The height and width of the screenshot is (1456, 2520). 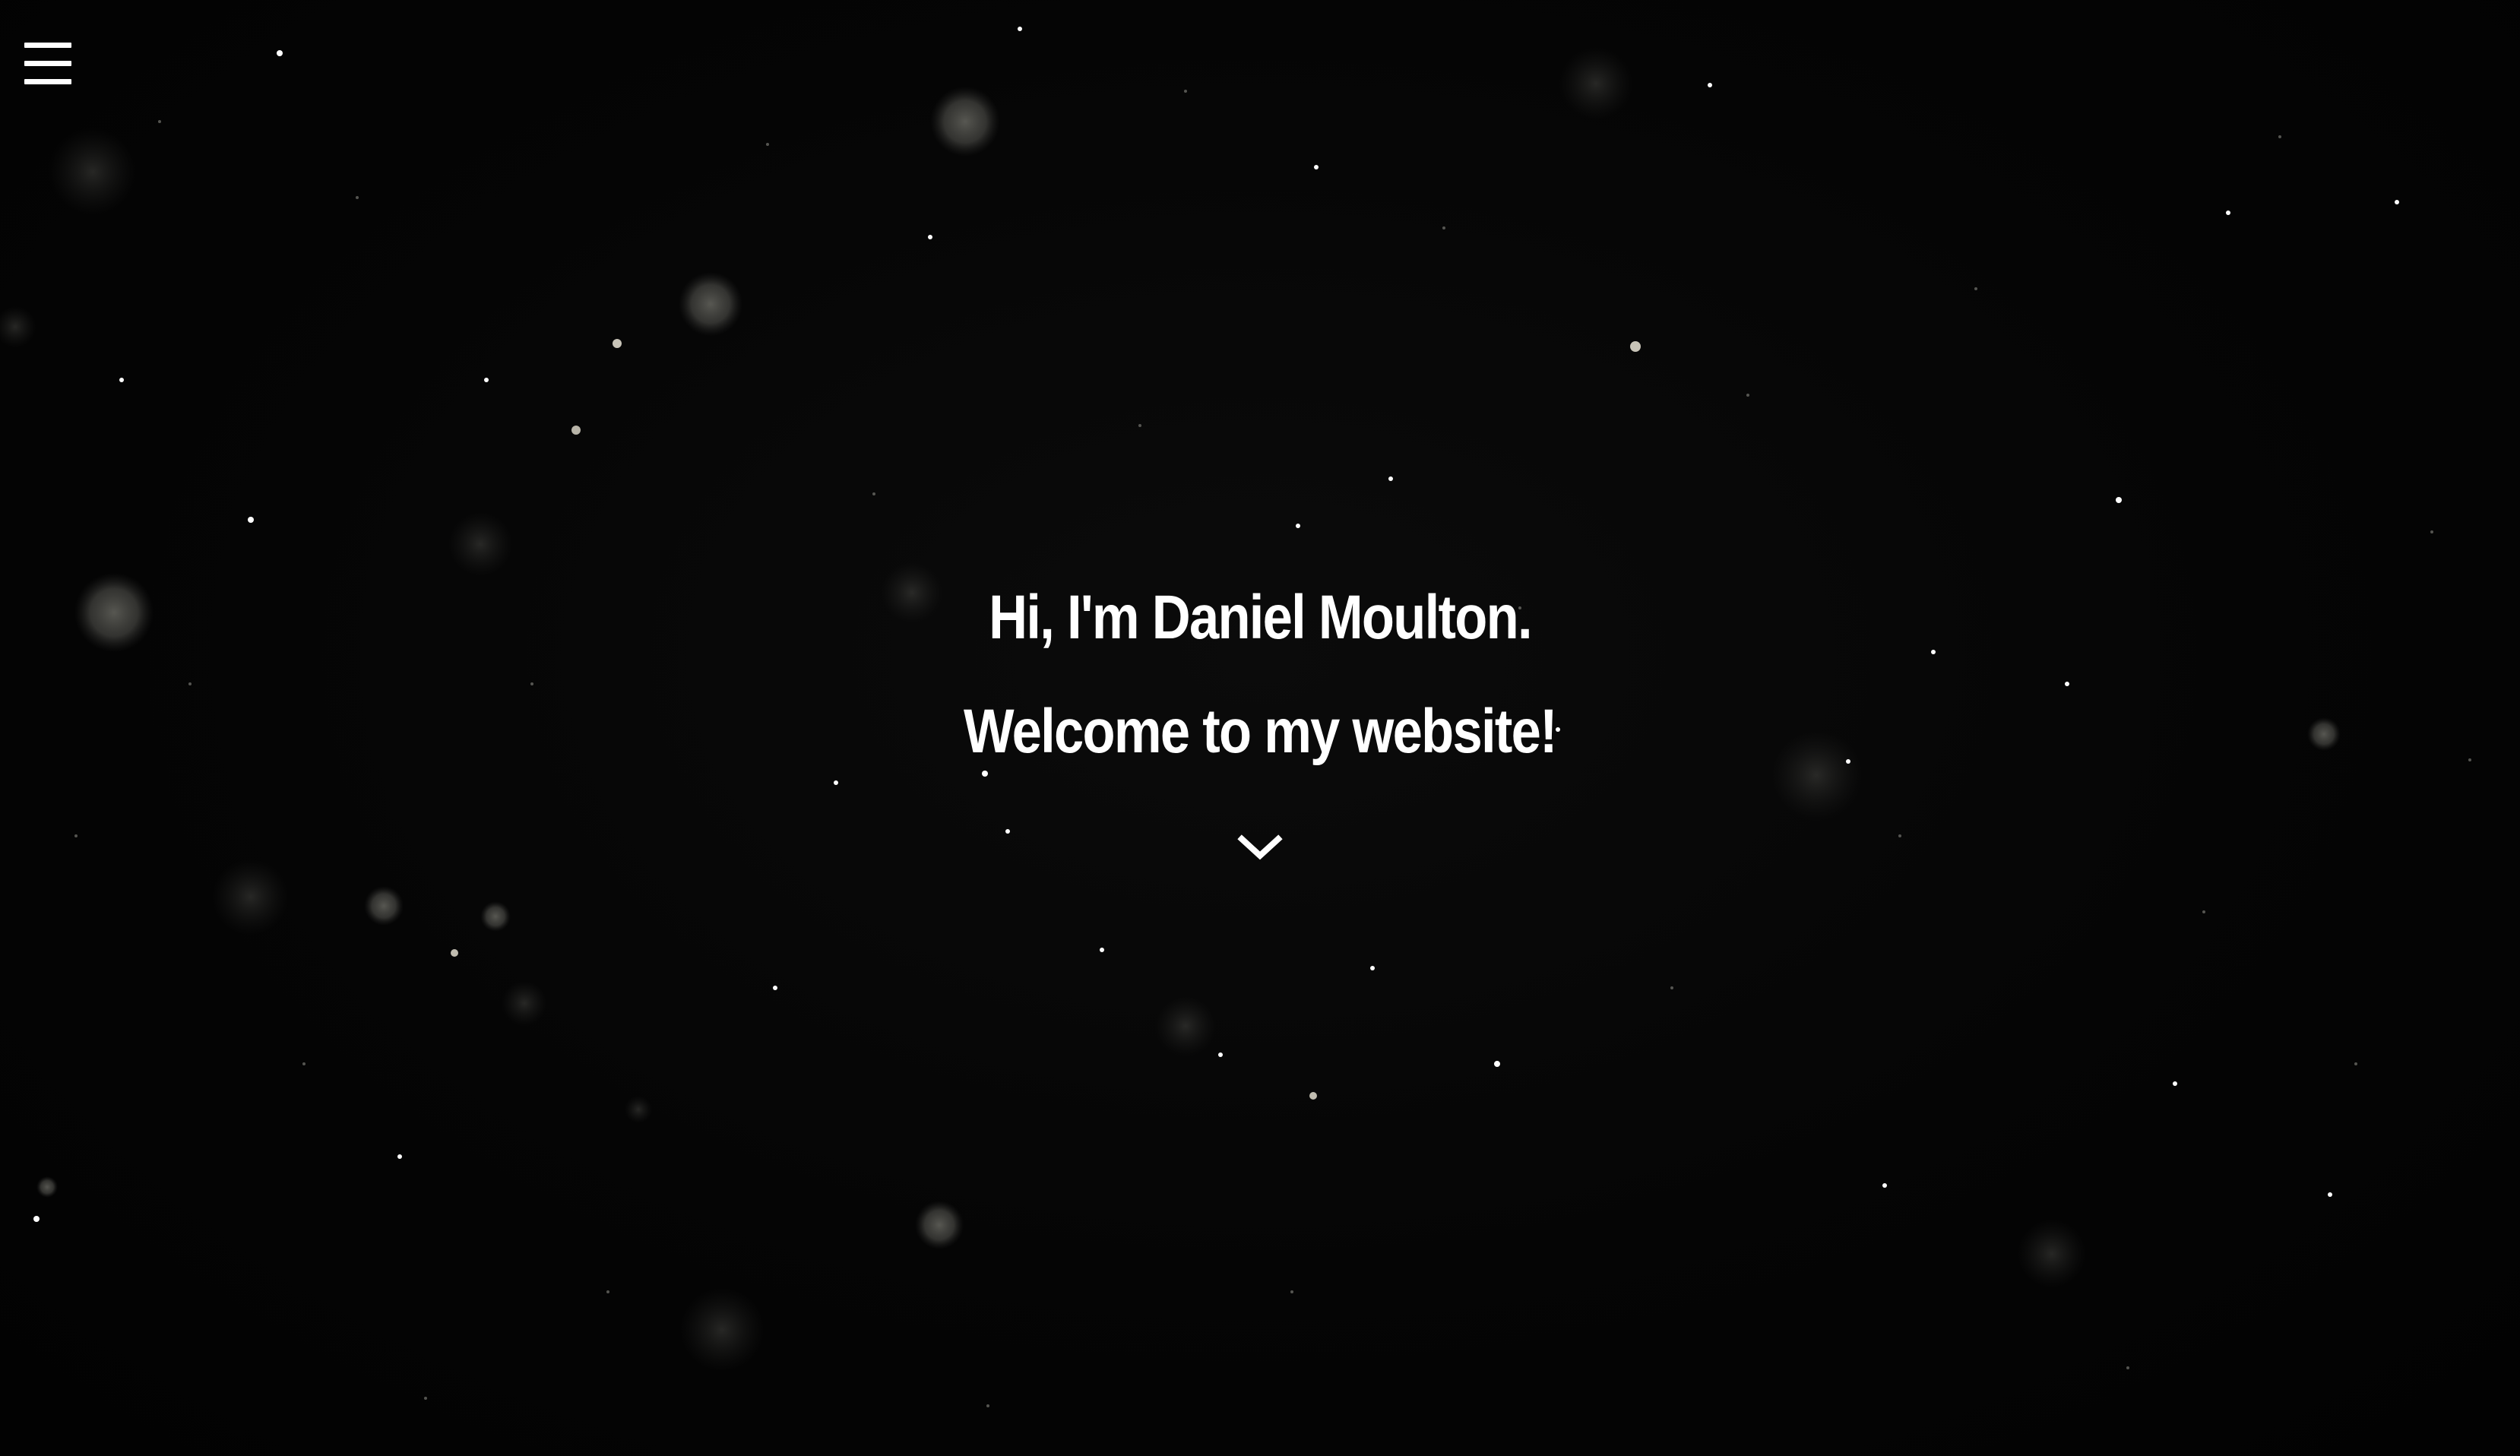 I want to click on chevron-down-icon, so click(x=1260, y=847).